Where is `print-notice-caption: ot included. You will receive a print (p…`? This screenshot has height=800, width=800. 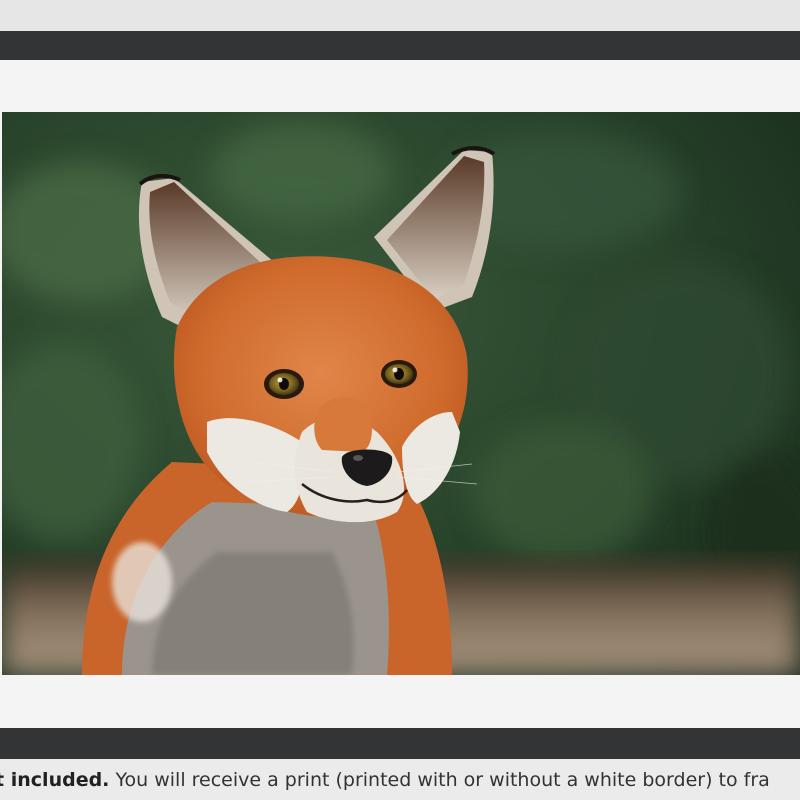 print-notice-caption: ot included. You will receive a print (p… is located at coordinates (385, 780).